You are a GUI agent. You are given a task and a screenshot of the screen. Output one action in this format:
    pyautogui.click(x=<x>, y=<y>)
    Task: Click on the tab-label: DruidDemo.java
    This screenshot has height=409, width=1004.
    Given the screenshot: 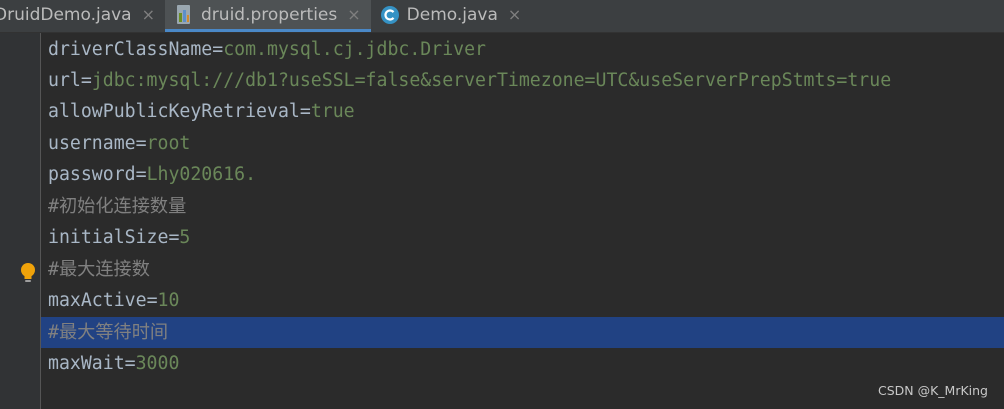 What is the action you would take?
    pyautogui.click(x=66, y=15)
    